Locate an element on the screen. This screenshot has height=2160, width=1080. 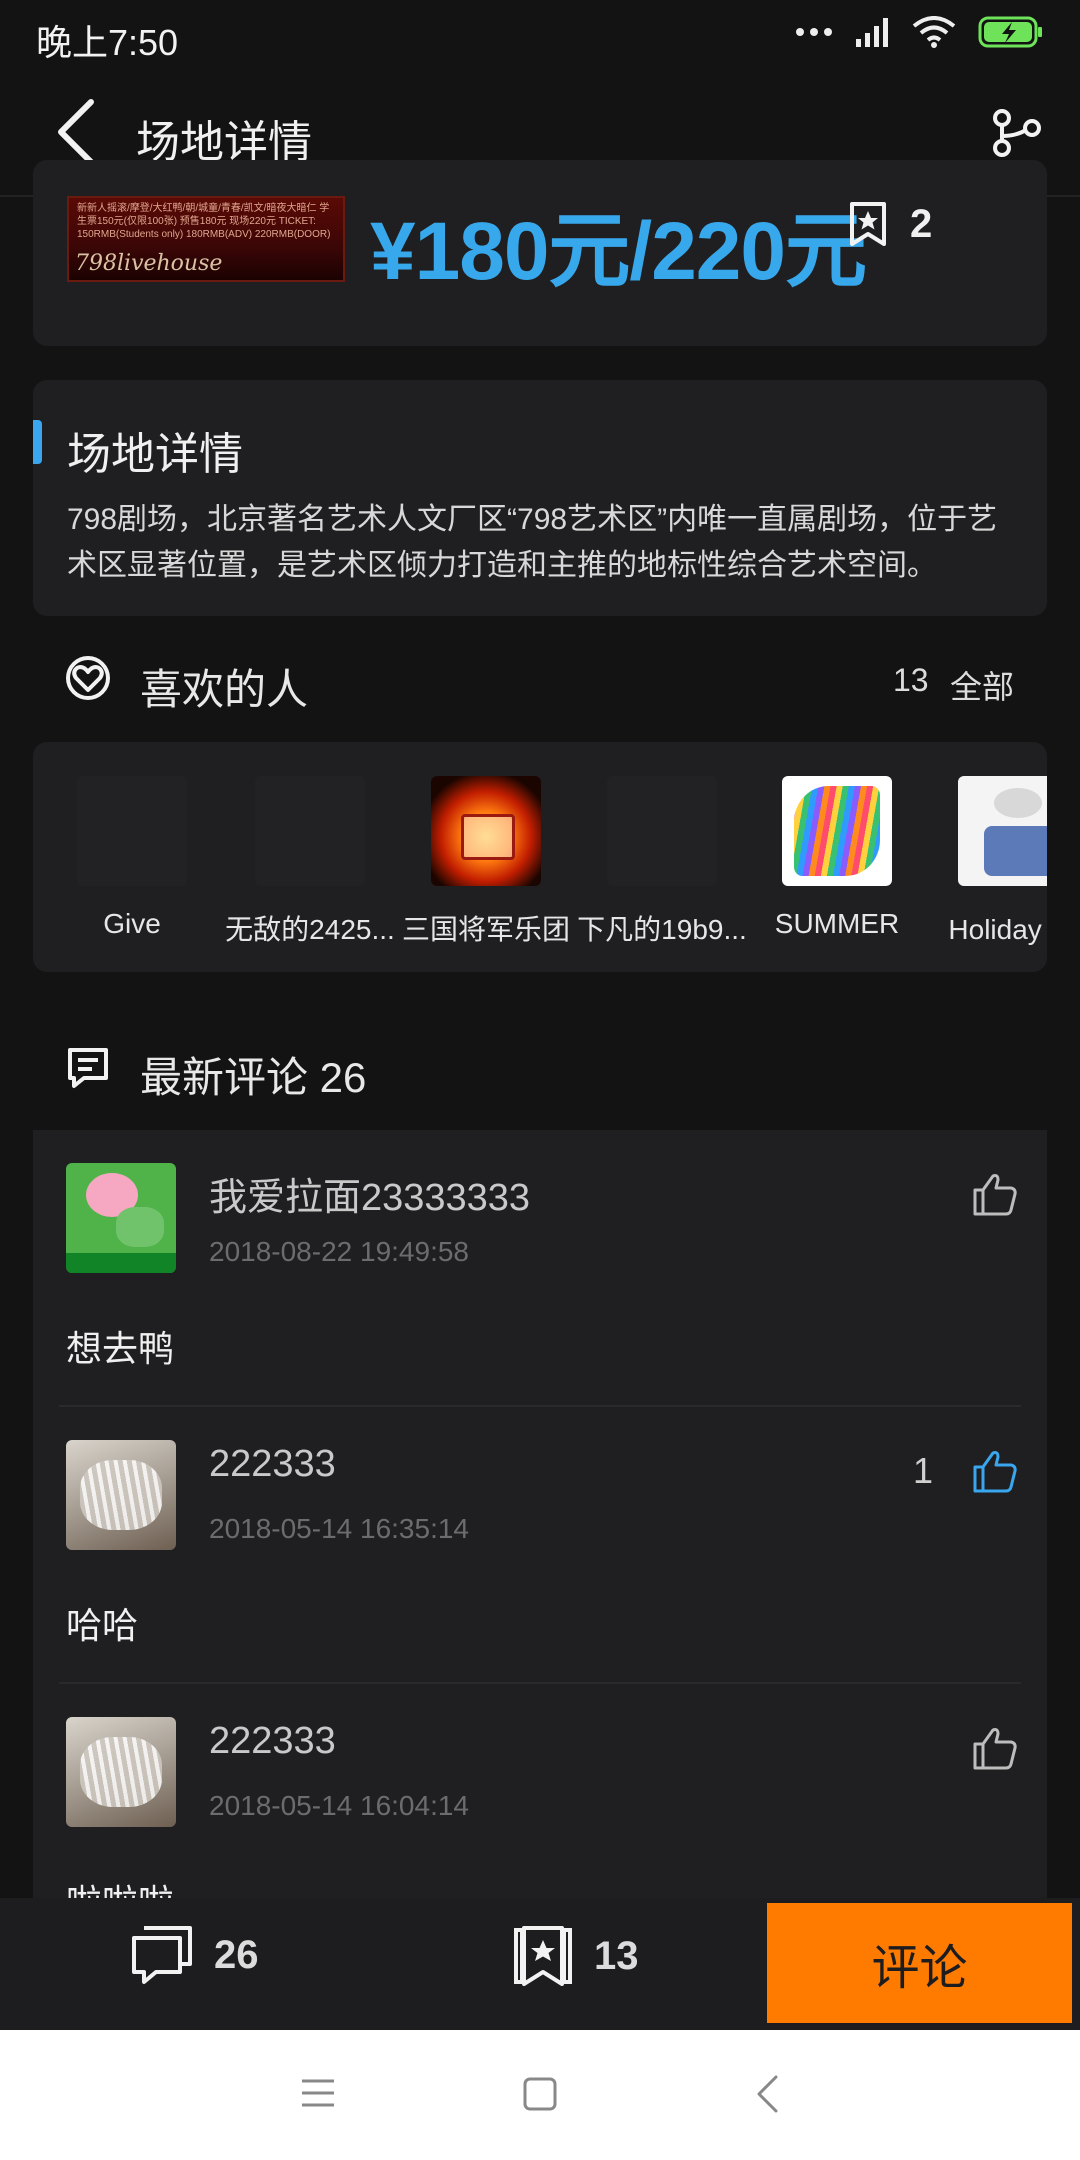
collect-count-button: 13 is located at coordinates (574, 1956).